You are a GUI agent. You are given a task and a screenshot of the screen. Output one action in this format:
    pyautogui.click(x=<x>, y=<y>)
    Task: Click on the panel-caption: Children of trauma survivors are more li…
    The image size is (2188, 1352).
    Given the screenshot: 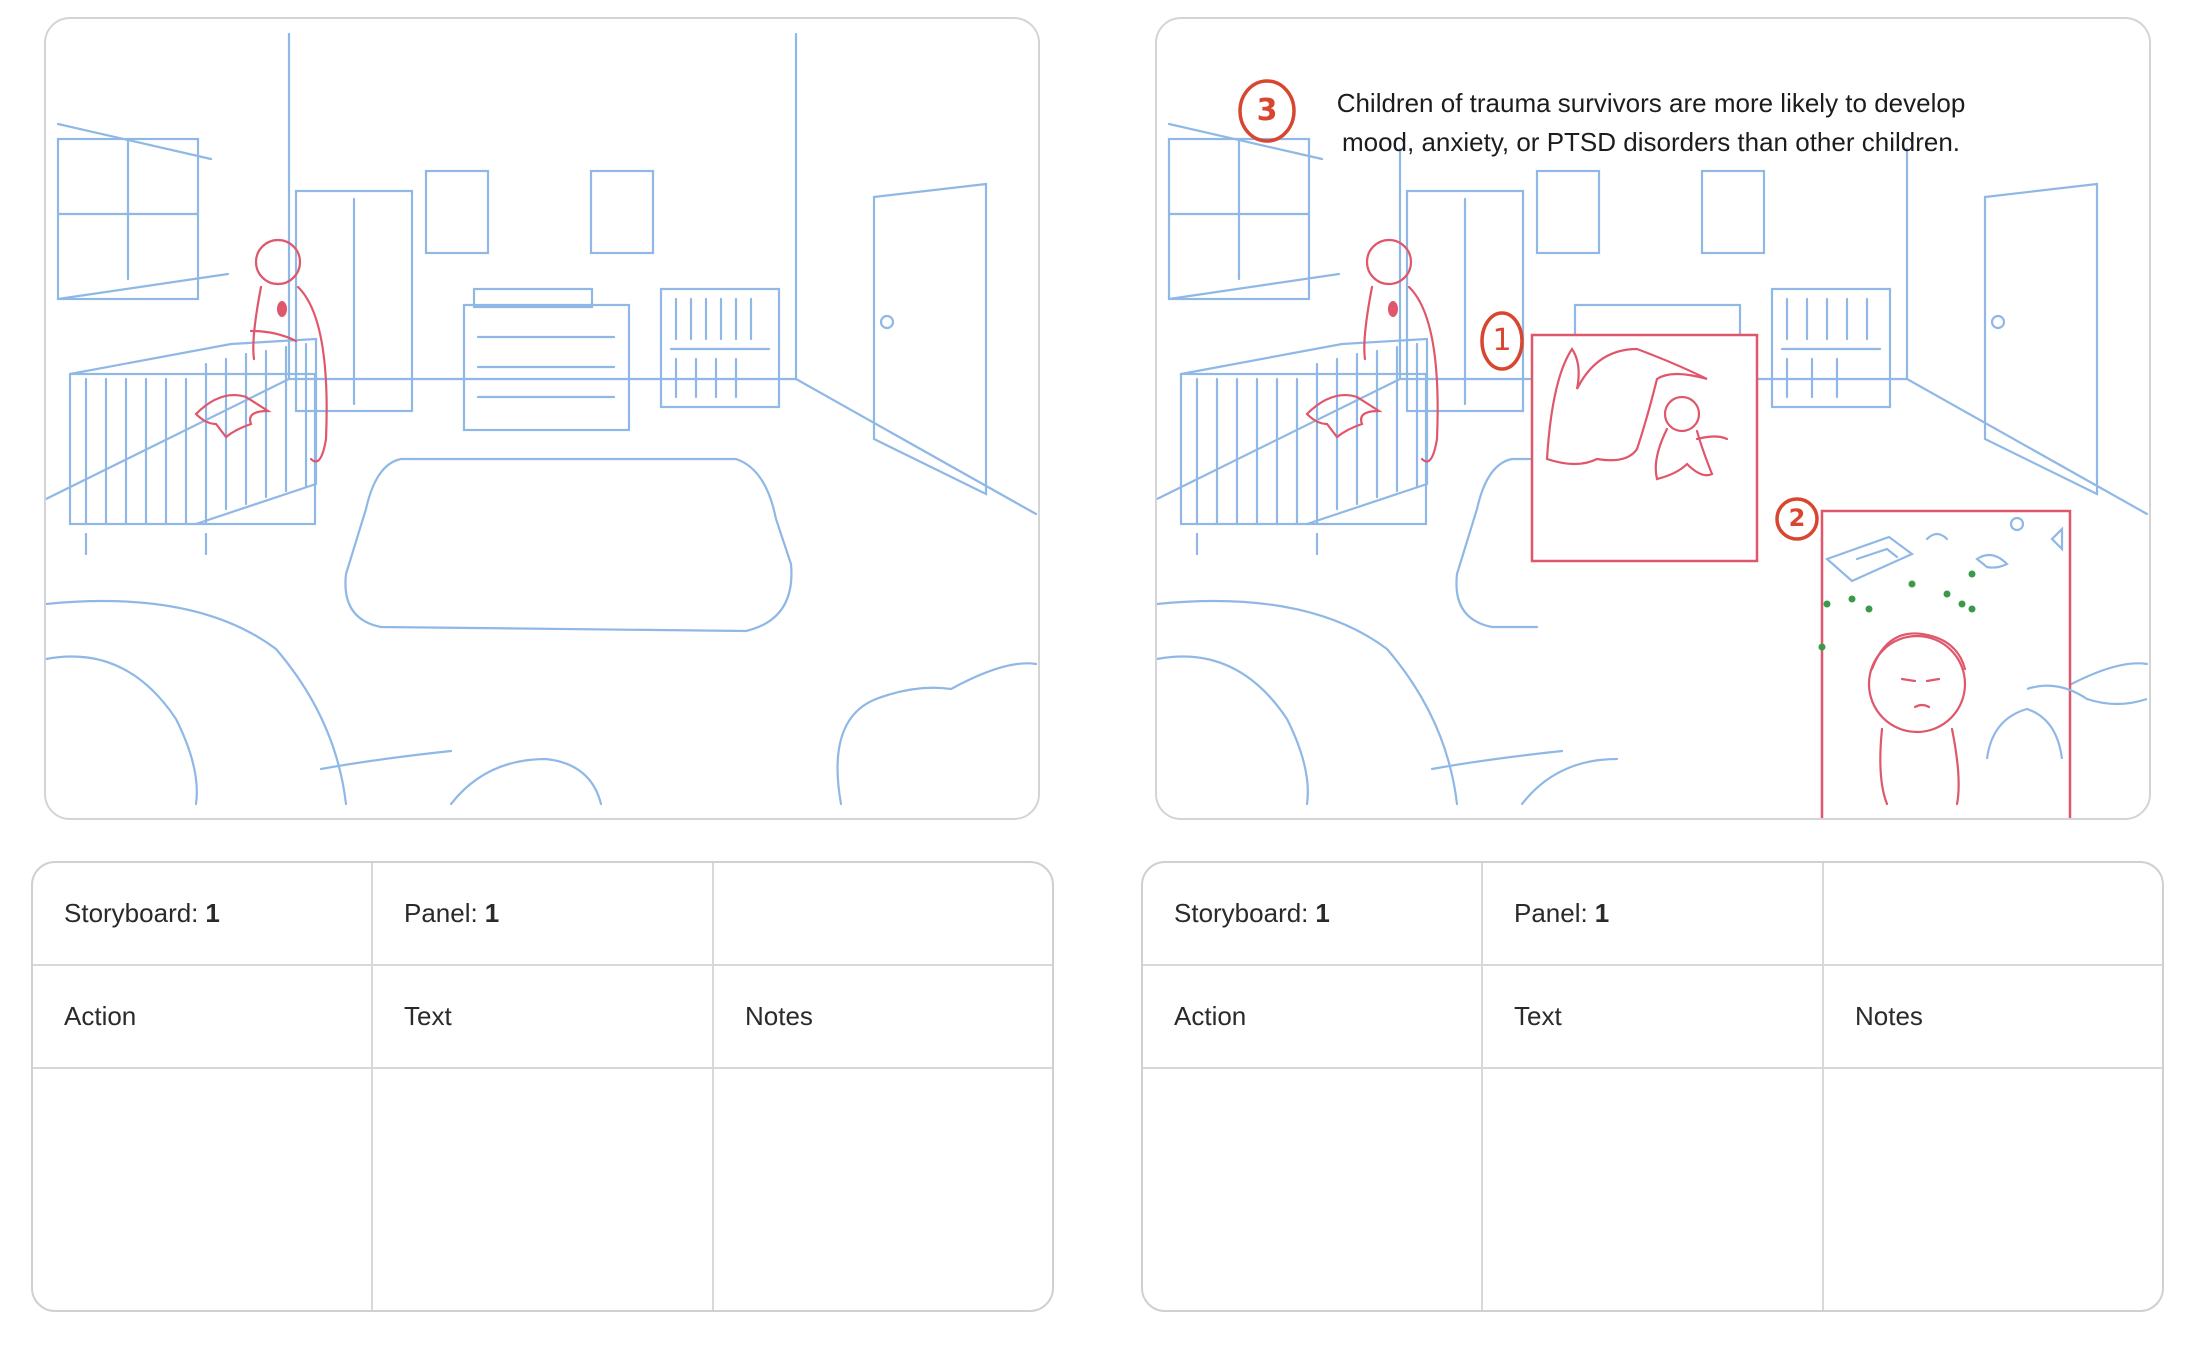 What is the action you would take?
    pyautogui.click(x=1651, y=123)
    